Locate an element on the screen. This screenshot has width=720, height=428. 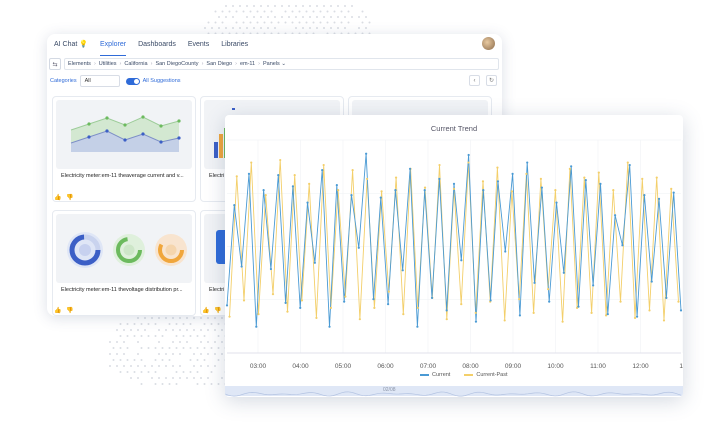
breadcrumb-item: em-11 is located at coordinates (247, 64).